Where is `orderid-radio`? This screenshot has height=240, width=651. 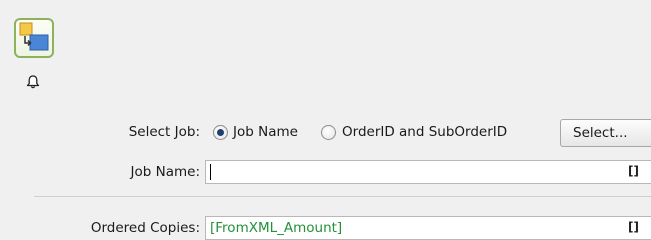
orderid-radio is located at coordinates (328, 132).